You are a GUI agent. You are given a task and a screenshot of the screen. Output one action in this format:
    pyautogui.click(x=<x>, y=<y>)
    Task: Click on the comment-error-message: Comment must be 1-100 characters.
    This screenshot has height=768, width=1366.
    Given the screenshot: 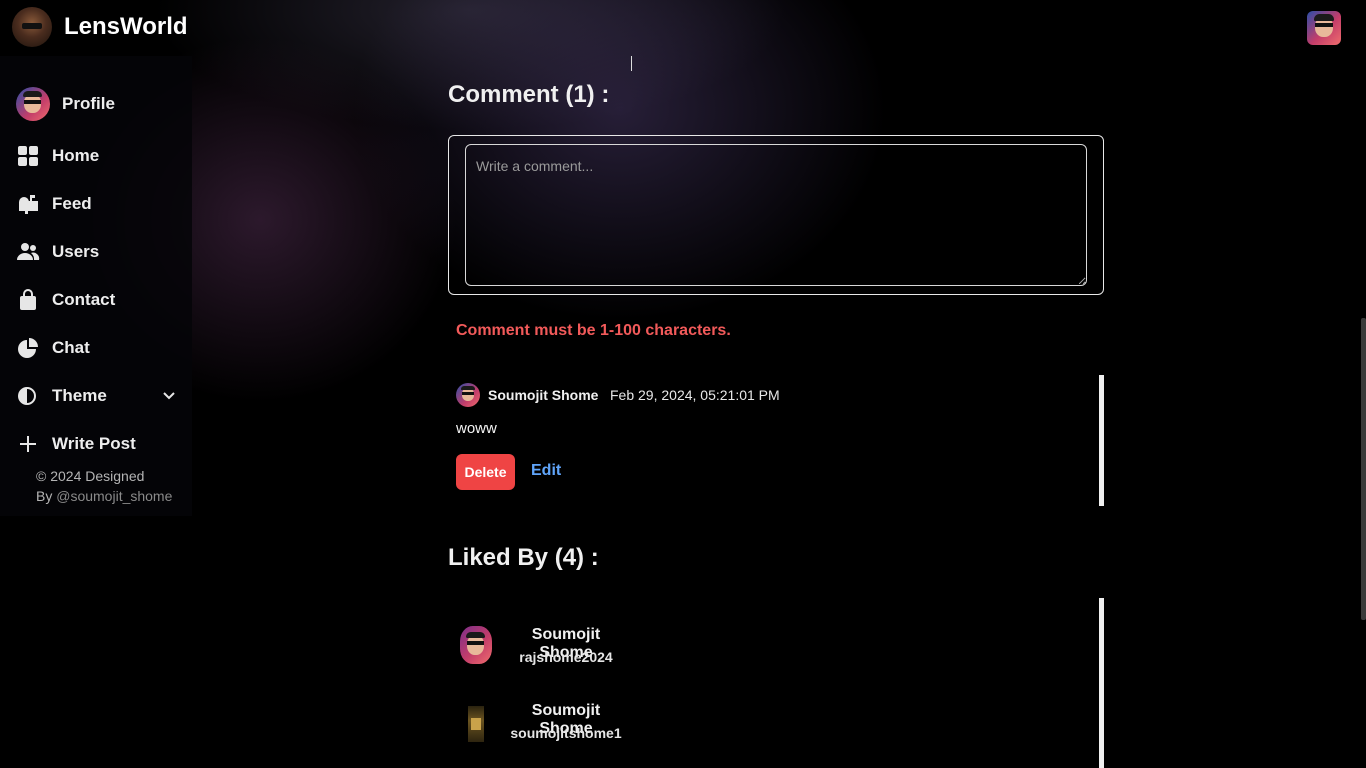 What is the action you would take?
    pyautogui.click(x=593, y=330)
    